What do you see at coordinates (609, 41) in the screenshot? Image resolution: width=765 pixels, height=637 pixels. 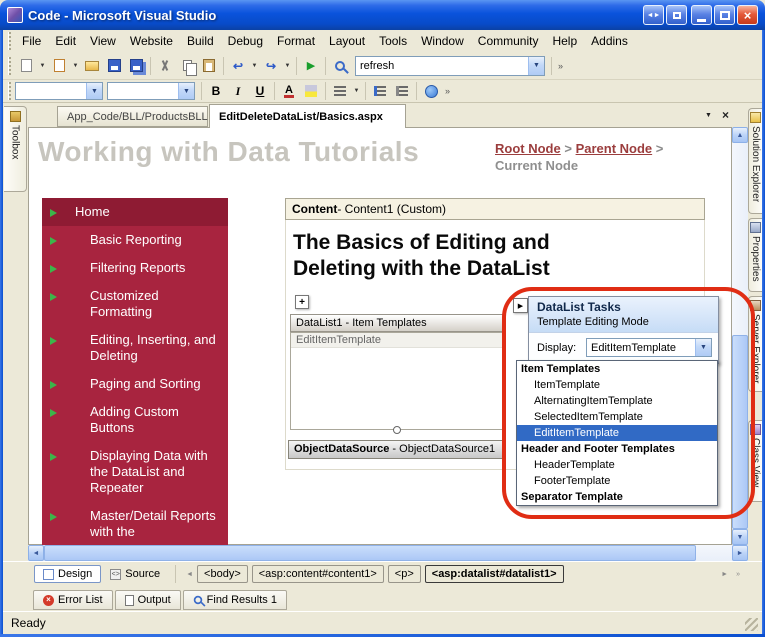 I see `menu-addins: Addins` at bounding box center [609, 41].